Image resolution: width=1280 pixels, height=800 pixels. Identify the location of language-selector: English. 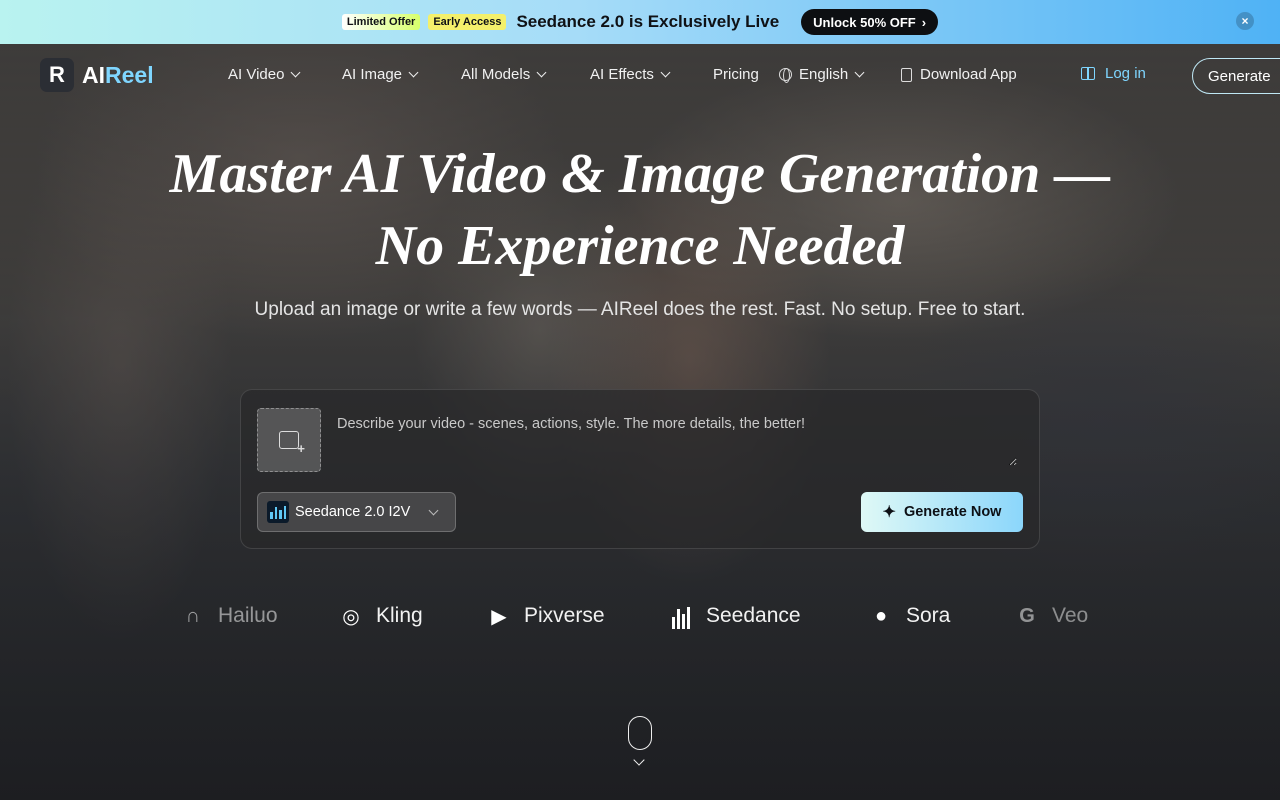
(822, 74).